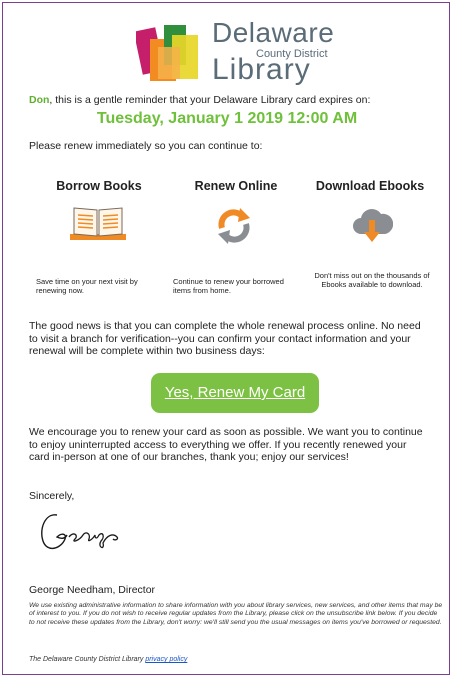 Image resolution: width=454 pixels, height=679 pixels. What do you see at coordinates (39, 100) in the screenshot?
I see `recipient-name: Don` at bounding box center [39, 100].